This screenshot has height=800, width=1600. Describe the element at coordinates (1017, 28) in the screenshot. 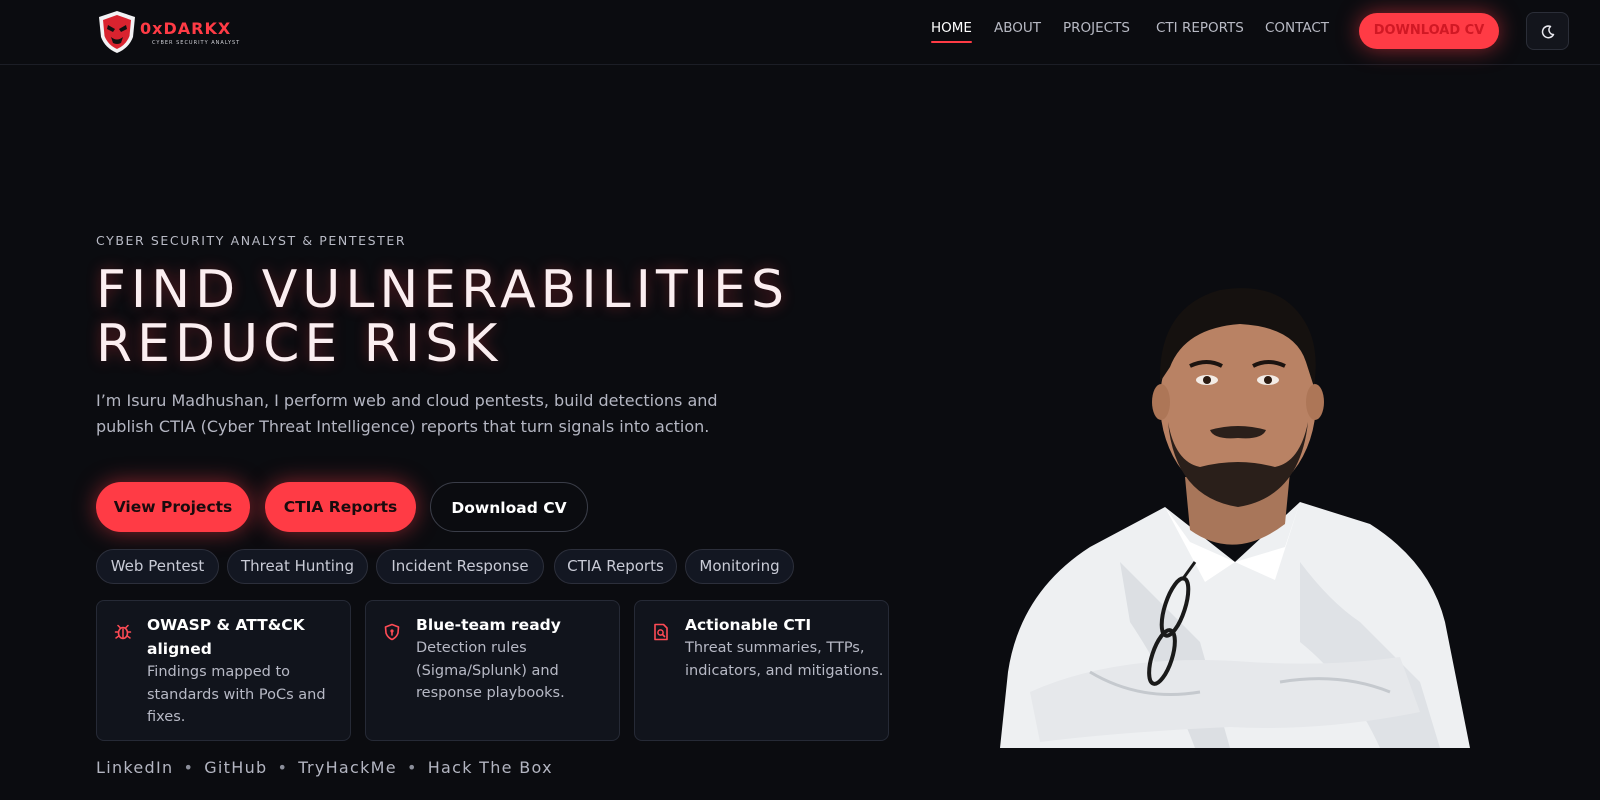

I see `nav-about: ABOUT` at that location.